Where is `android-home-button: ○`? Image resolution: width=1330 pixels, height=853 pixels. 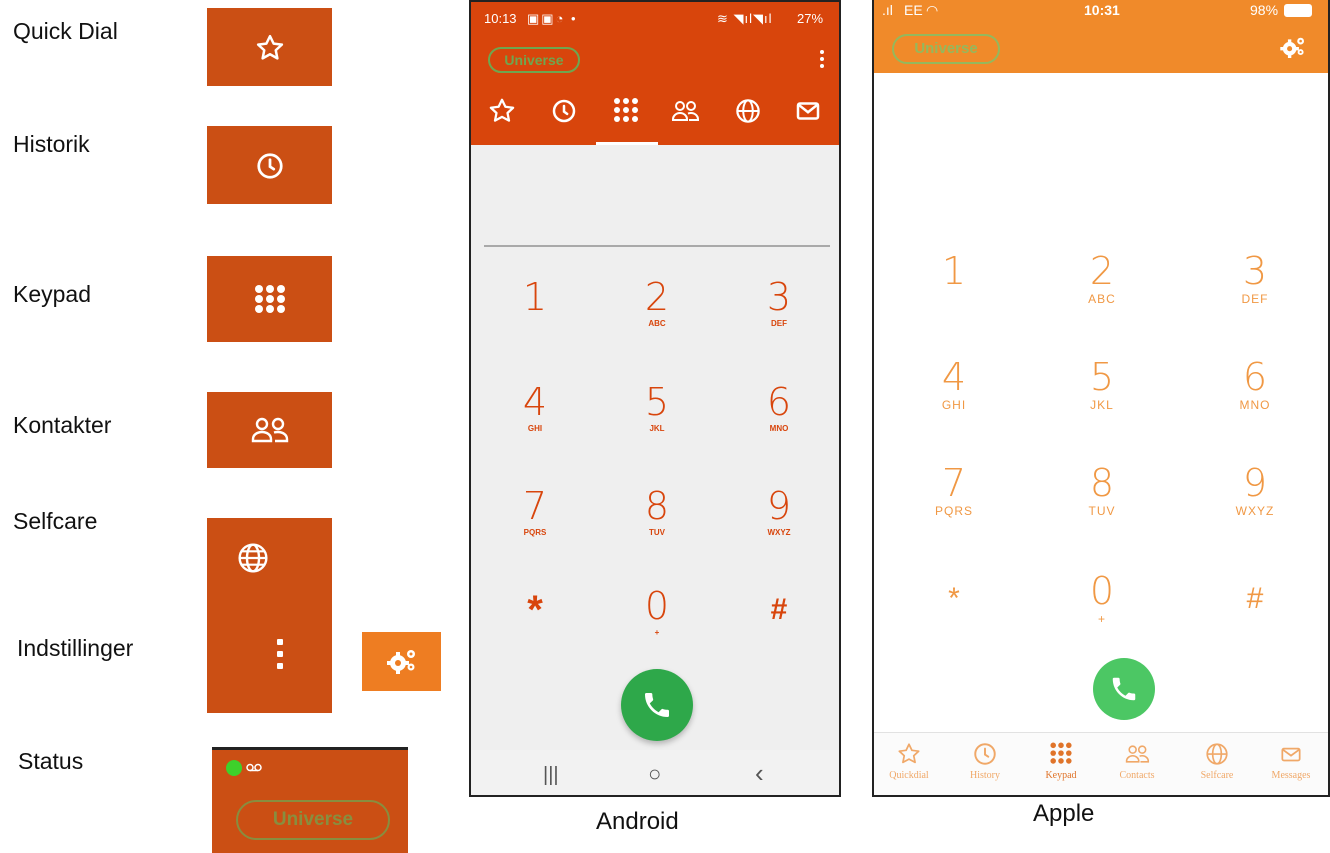
android-home-button: ○ is located at coordinates (654, 774).